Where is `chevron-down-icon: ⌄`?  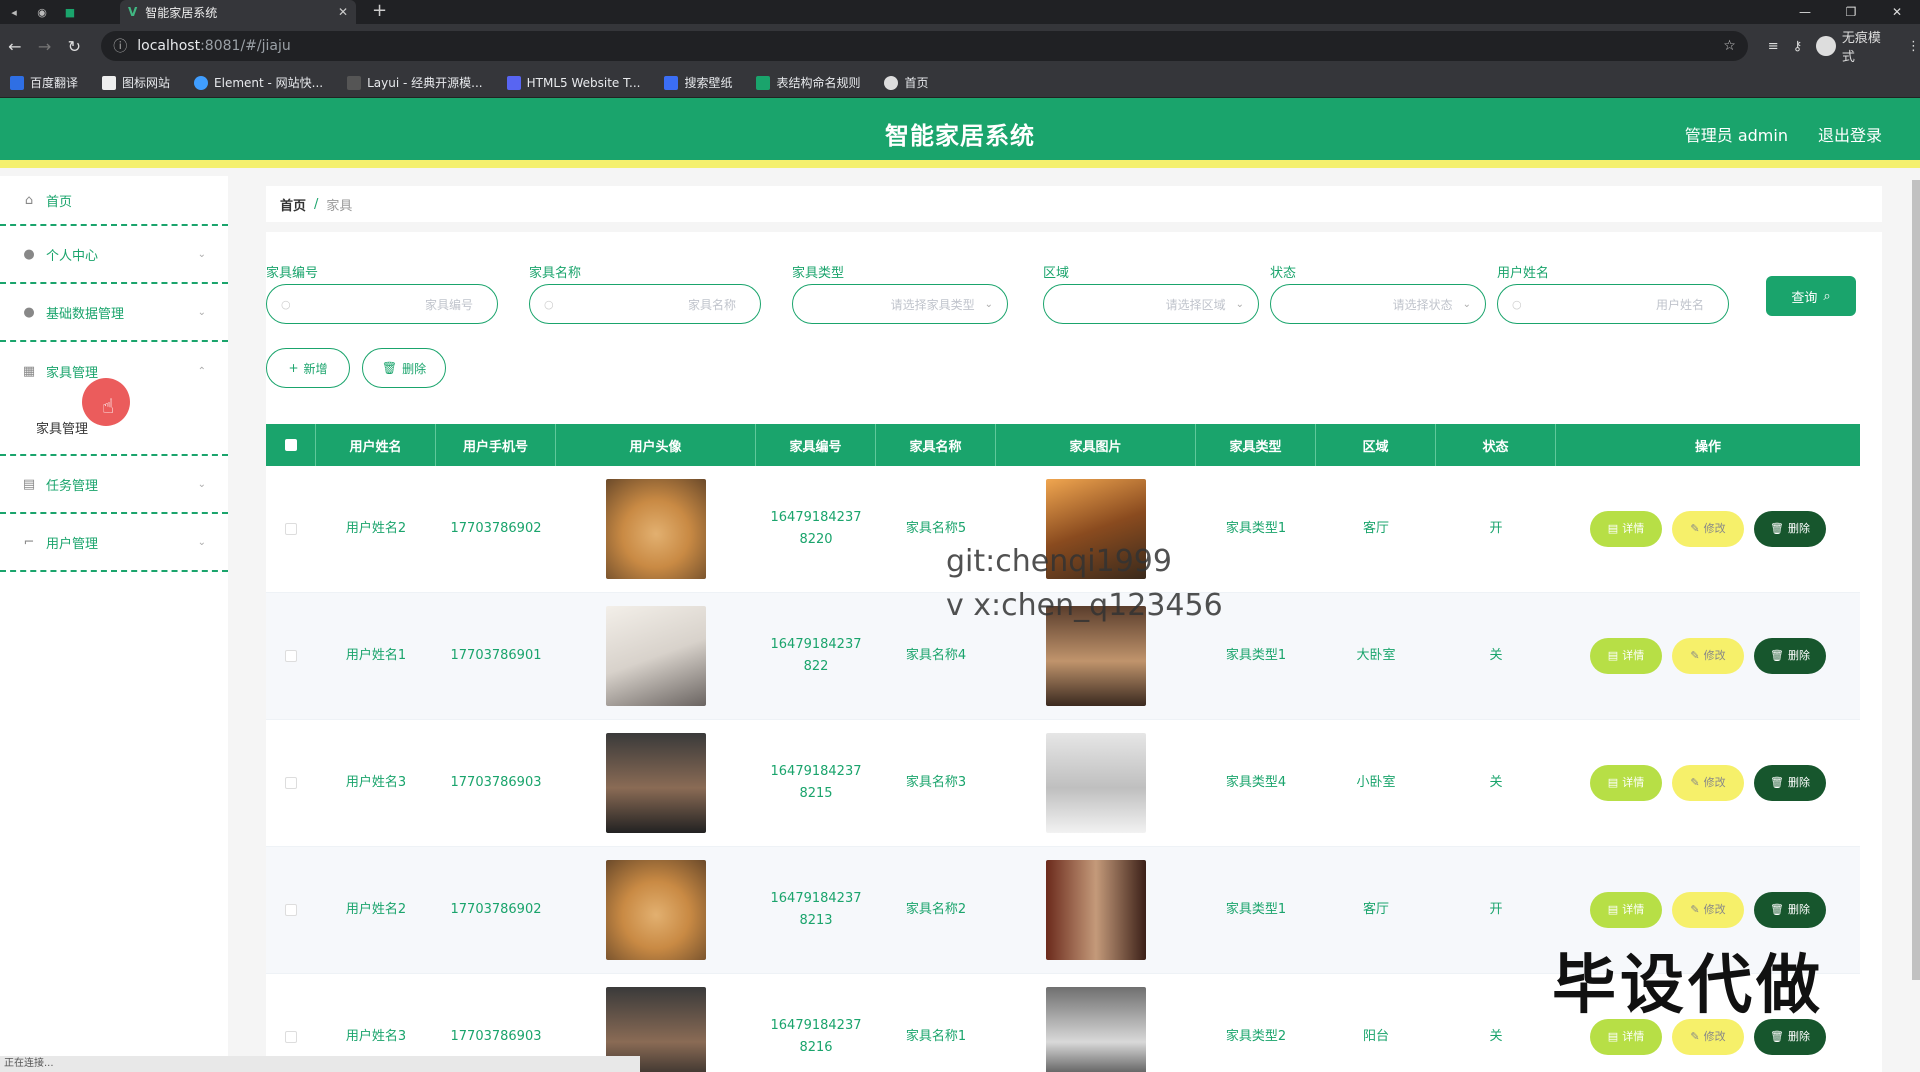 chevron-down-icon: ⌄ is located at coordinates (988, 304).